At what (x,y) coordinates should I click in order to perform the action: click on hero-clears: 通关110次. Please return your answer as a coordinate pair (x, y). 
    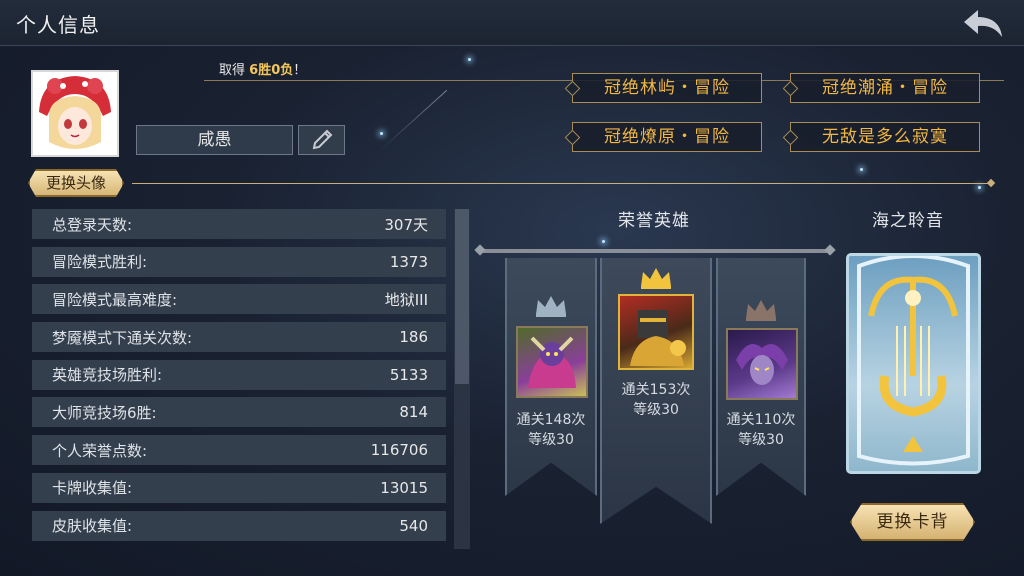
    Looking at the image, I should click on (761, 420).